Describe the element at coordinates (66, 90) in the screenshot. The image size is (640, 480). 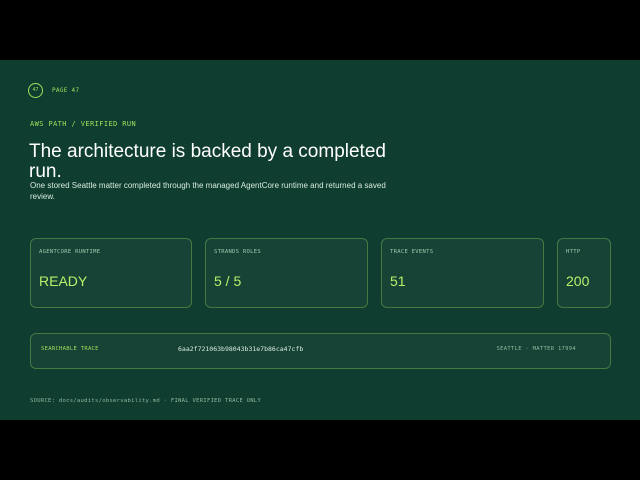
I see `page-label: PAGE 47` at that location.